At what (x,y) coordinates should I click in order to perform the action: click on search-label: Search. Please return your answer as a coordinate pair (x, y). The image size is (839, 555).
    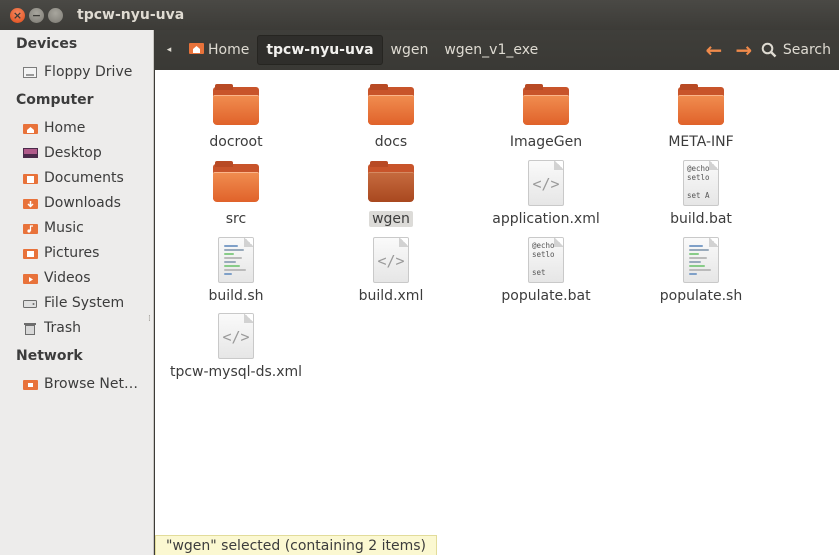
    Looking at the image, I should click on (806, 50).